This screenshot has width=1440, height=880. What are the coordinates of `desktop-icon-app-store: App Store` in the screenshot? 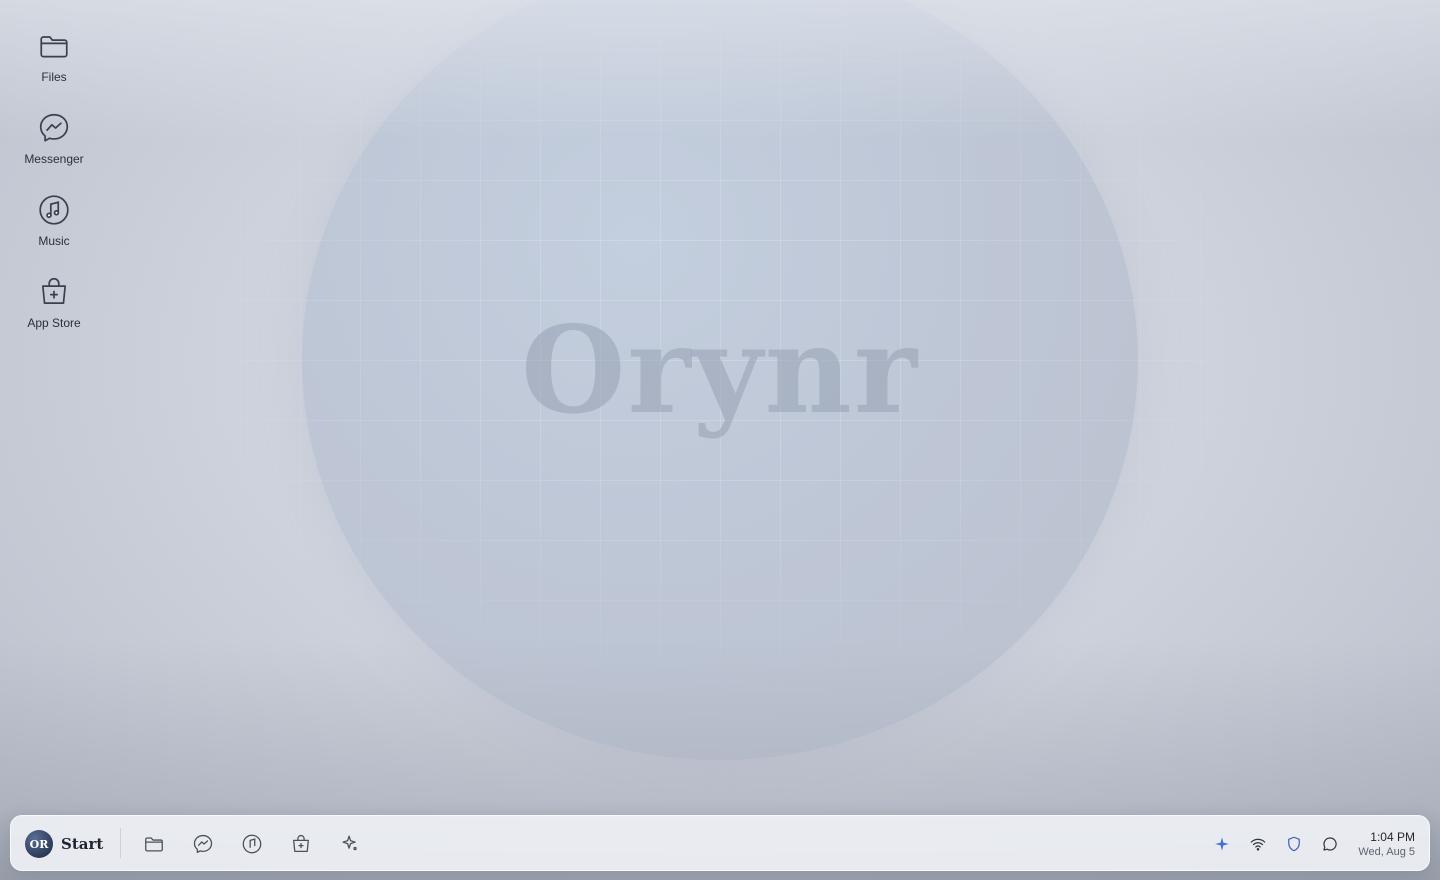 It's located at (54, 311).